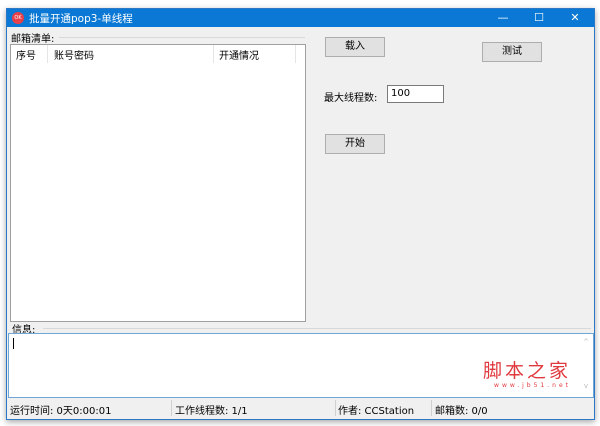 The height and width of the screenshot is (426, 600). What do you see at coordinates (301, 365) in the screenshot?
I see `info-textarea: 脚本之家 www.jb51.net ^ v` at bounding box center [301, 365].